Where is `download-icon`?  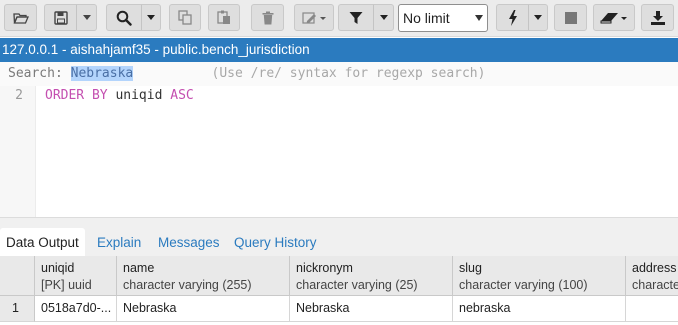 download-icon is located at coordinates (657, 17).